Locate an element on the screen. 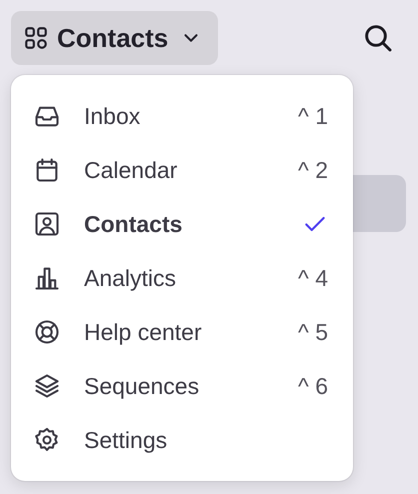 The width and height of the screenshot is (418, 494). layers-icon is located at coordinates (47, 386).